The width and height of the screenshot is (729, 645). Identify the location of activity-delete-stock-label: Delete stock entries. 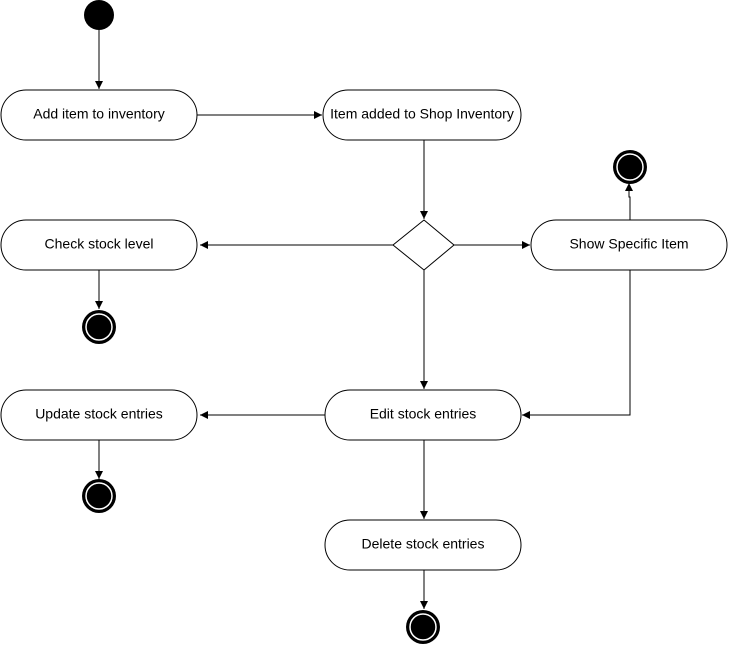
(423, 544).